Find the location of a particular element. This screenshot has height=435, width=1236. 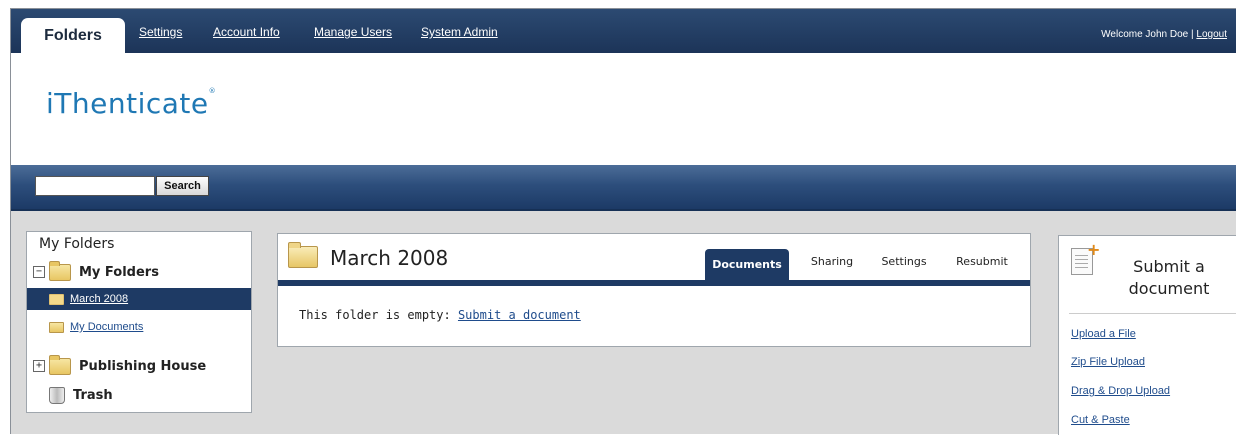

collapse-icon: − is located at coordinates (39, 272).